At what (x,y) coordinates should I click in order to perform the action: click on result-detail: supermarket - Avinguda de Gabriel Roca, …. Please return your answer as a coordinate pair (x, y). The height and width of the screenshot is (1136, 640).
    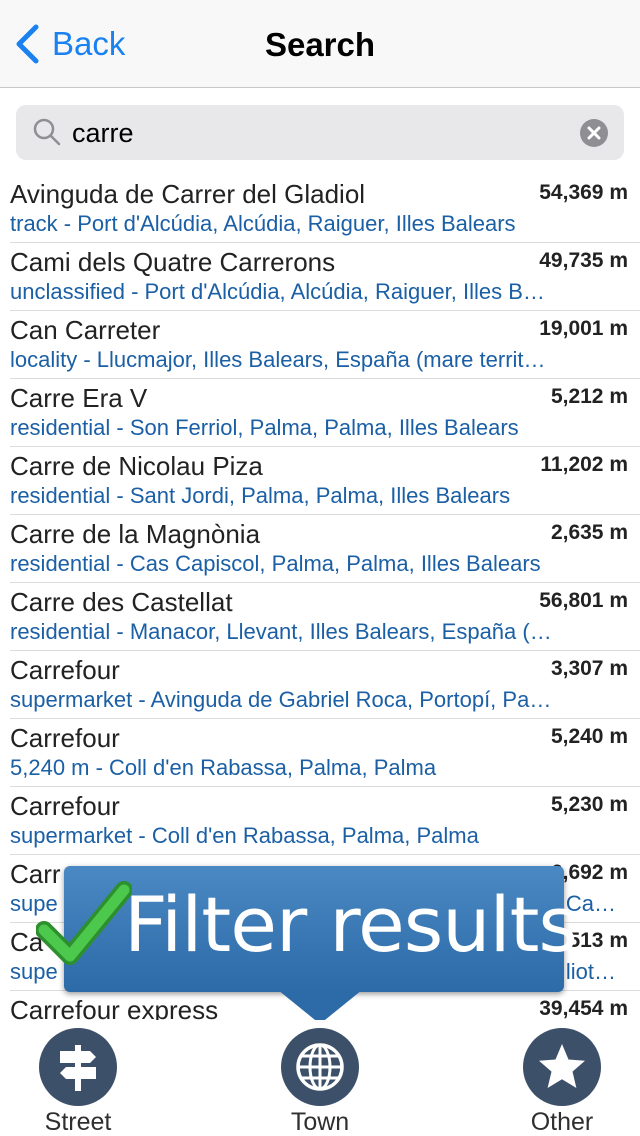
    Looking at the image, I should click on (281, 699).